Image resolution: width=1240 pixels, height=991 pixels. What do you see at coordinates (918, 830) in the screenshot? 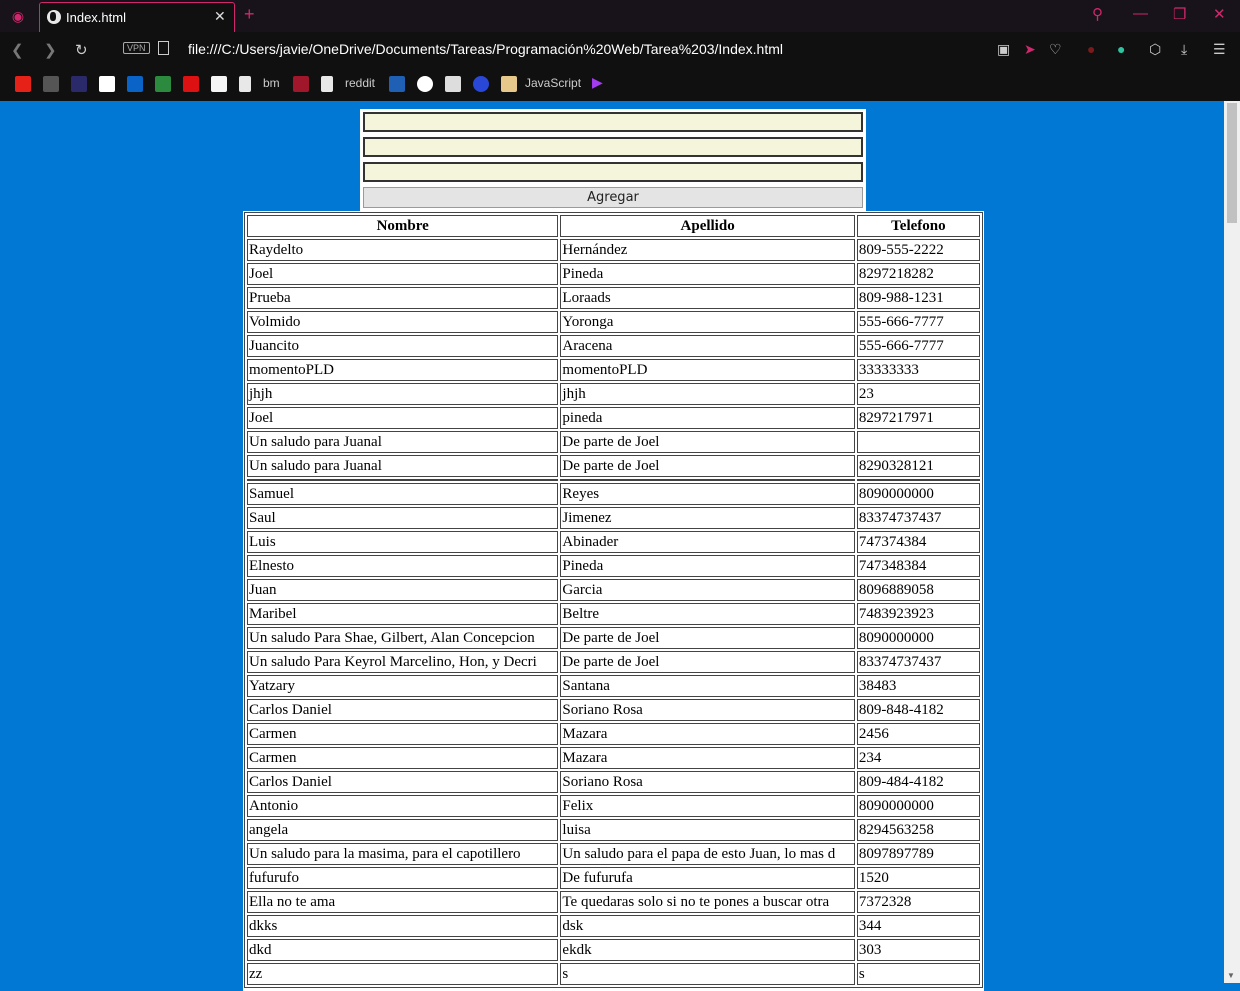
I see `cell-telefono: 8294563258` at bounding box center [918, 830].